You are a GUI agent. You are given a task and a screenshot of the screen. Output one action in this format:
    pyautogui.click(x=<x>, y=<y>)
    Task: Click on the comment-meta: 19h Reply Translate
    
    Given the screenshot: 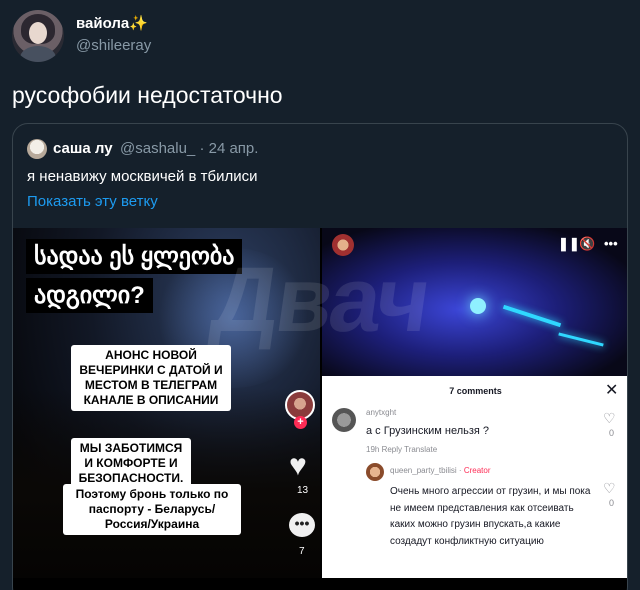 What is the action you would take?
    pyautogui.click(x=402, y=449)
    